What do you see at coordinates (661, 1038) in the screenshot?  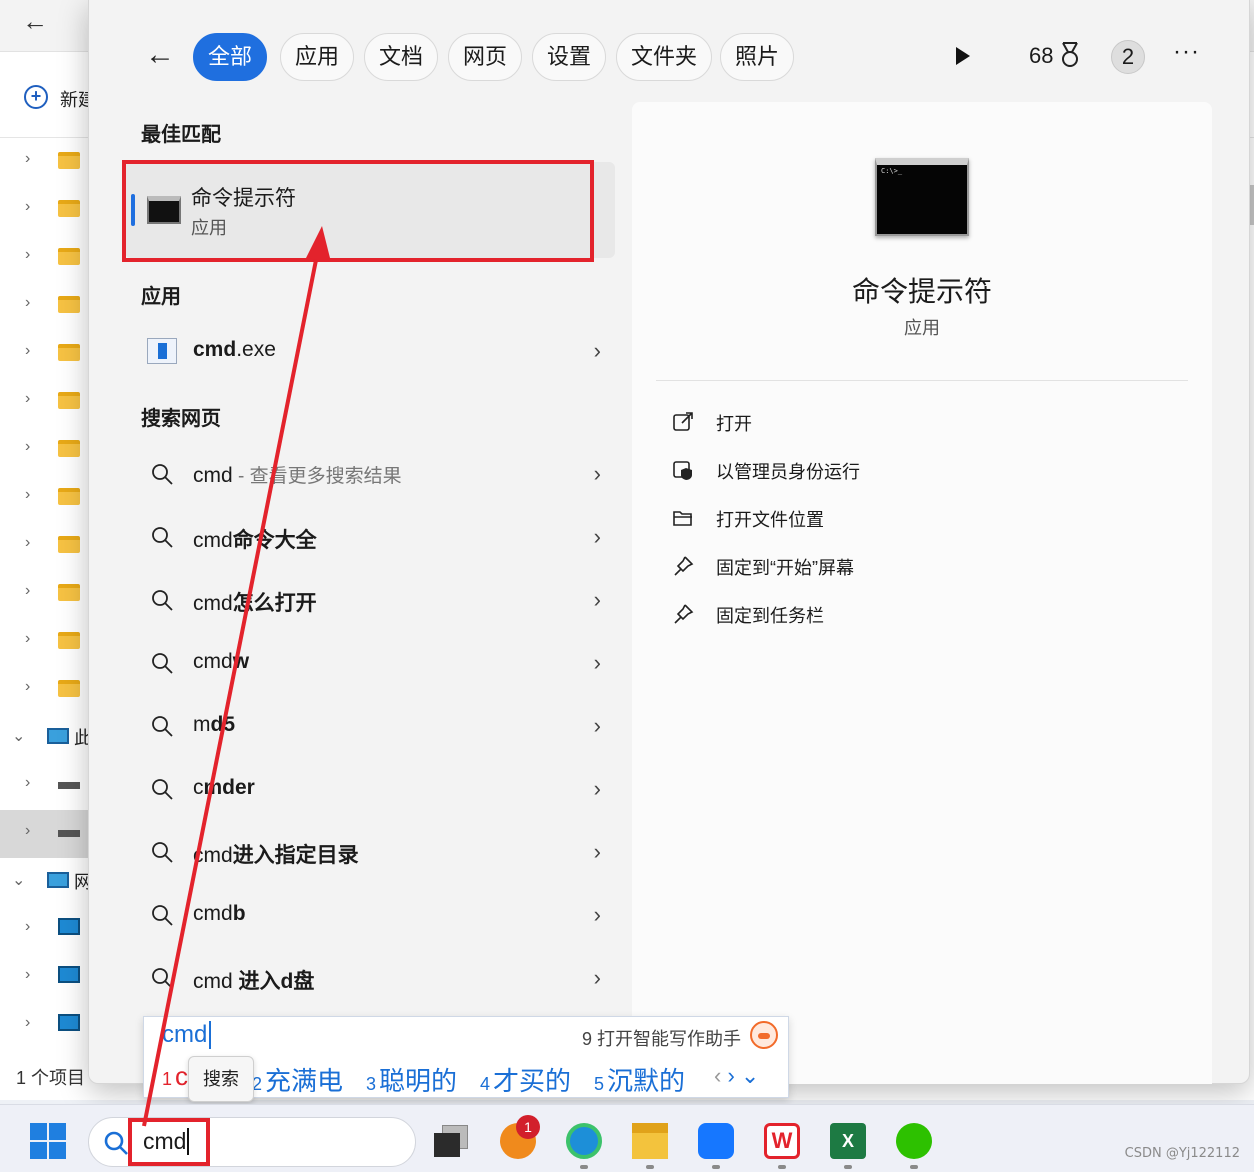 I see `ime-writing-assistant: 9 打开智能写作助手` at bounding box center [661, 1038].